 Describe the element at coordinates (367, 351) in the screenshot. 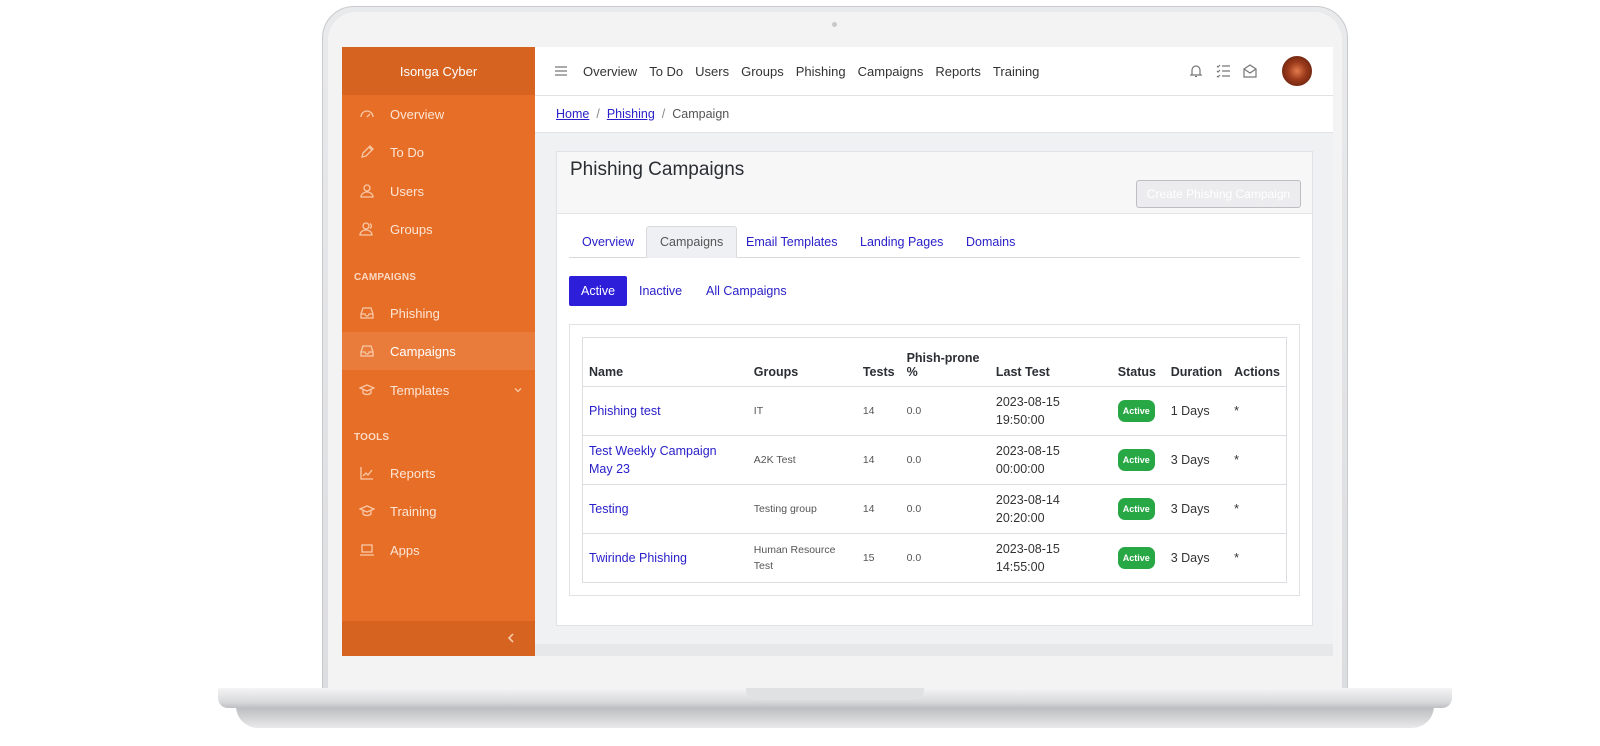

I see `inbox-icon` at that location.